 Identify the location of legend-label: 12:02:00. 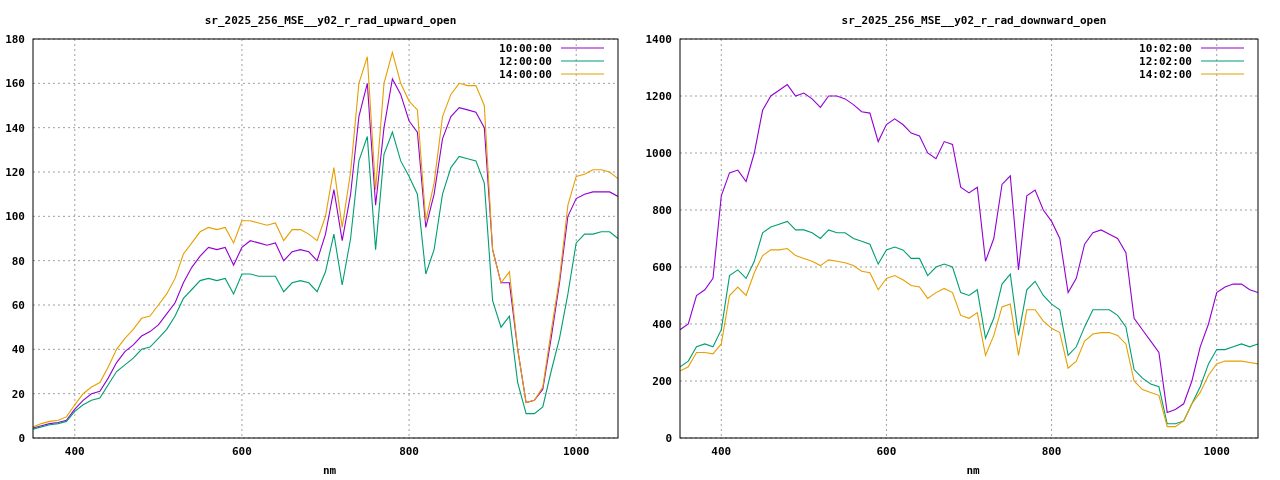
(1165, 61).